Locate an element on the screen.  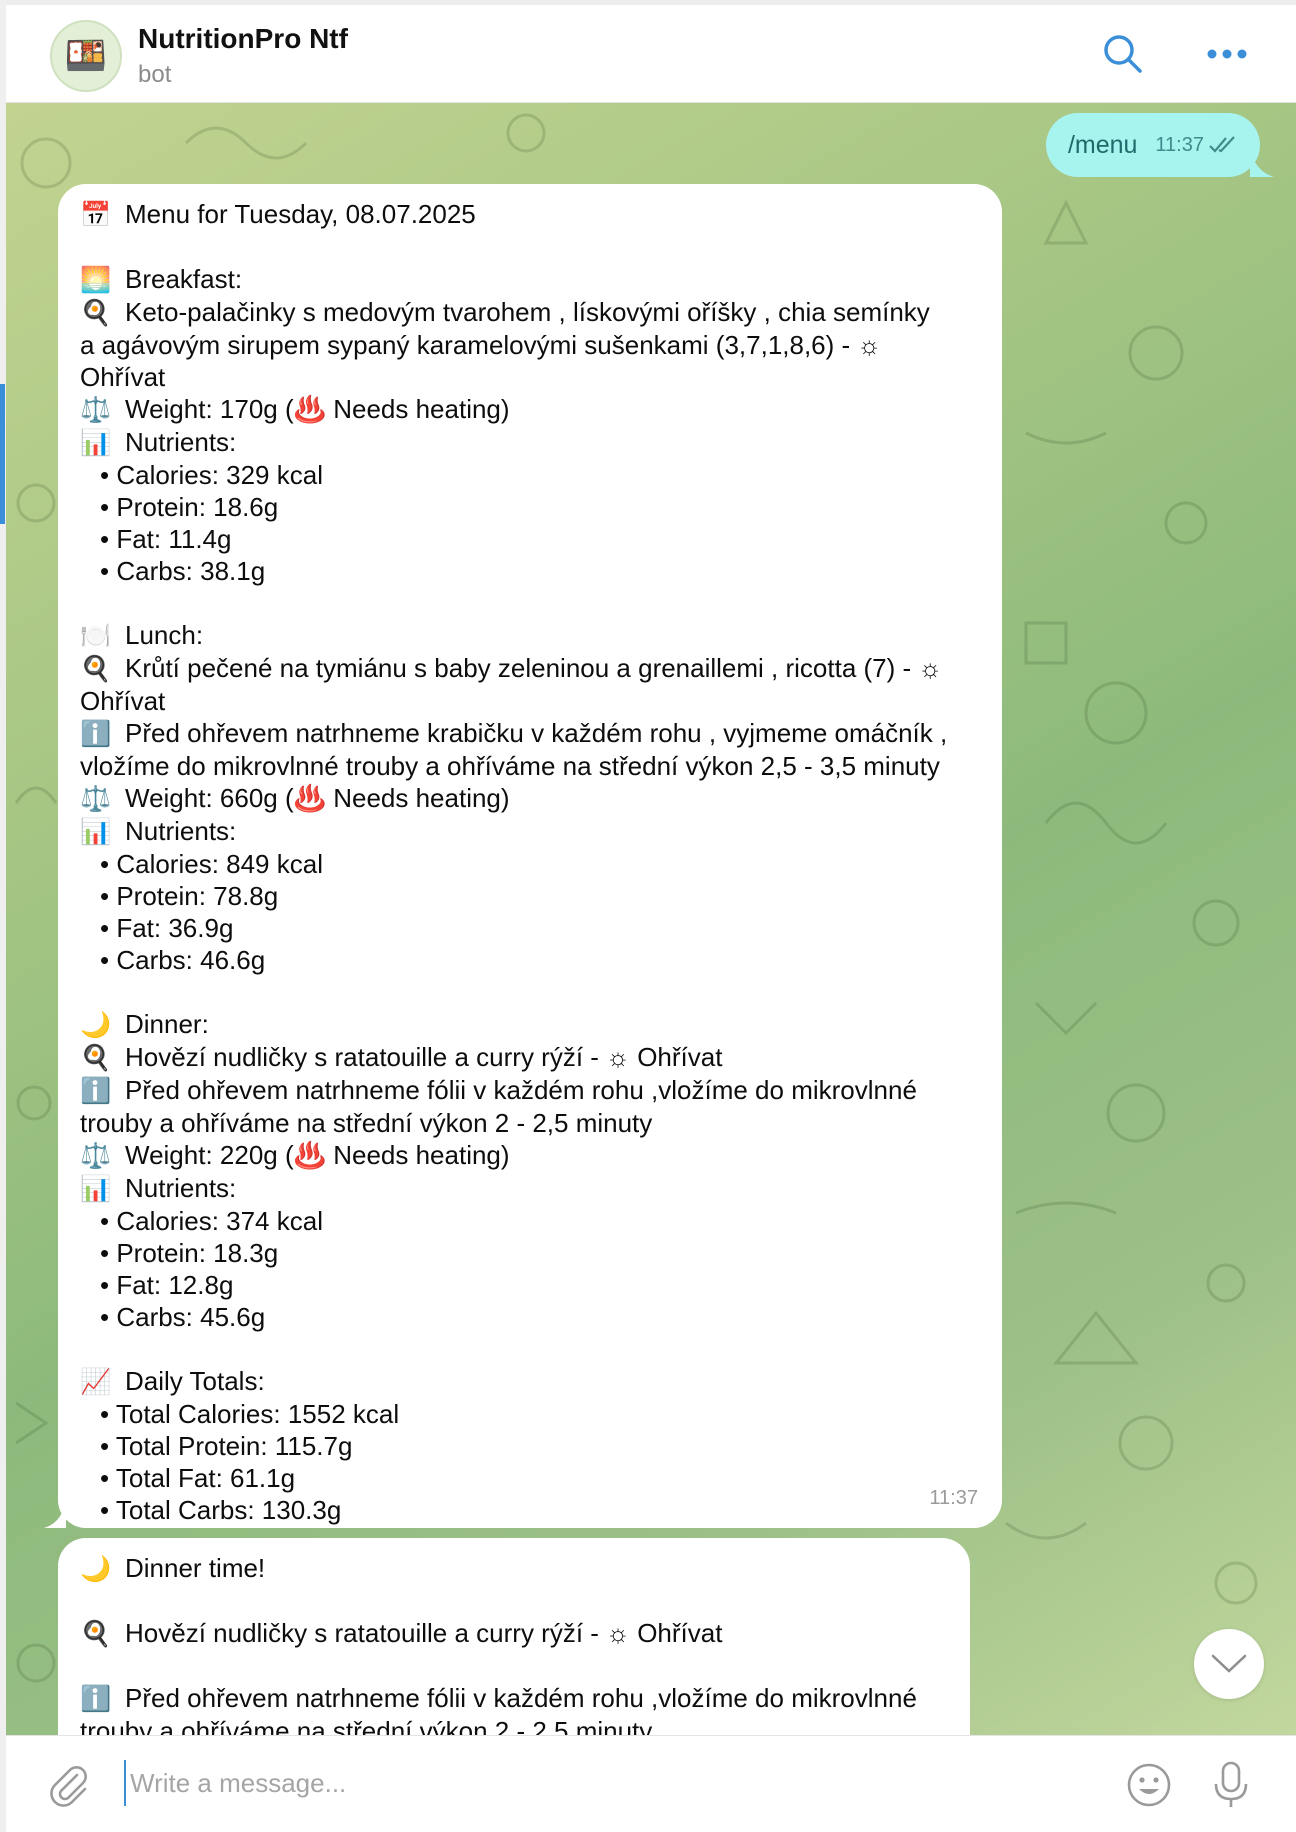
bullet-line: • Protein: 18.6g is located at coordinates (530, 507).